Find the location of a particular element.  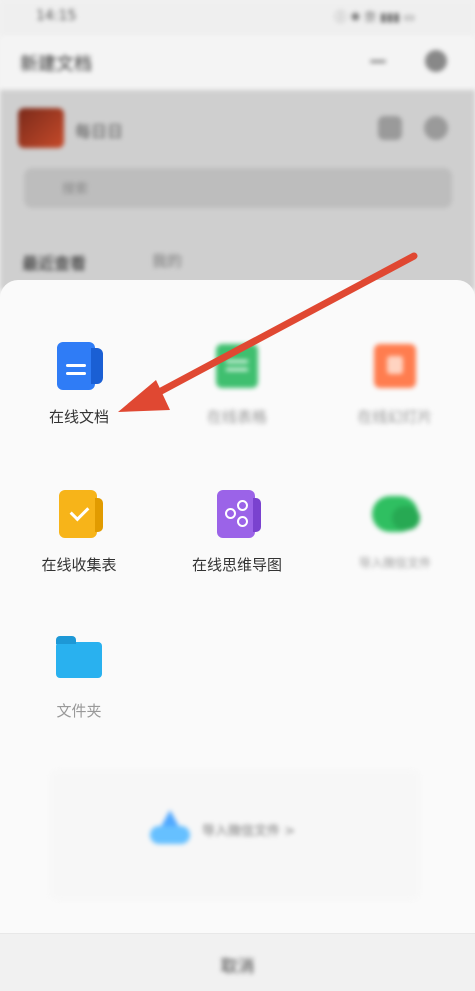

arrow-shaft is located at coordinates (281, 327).